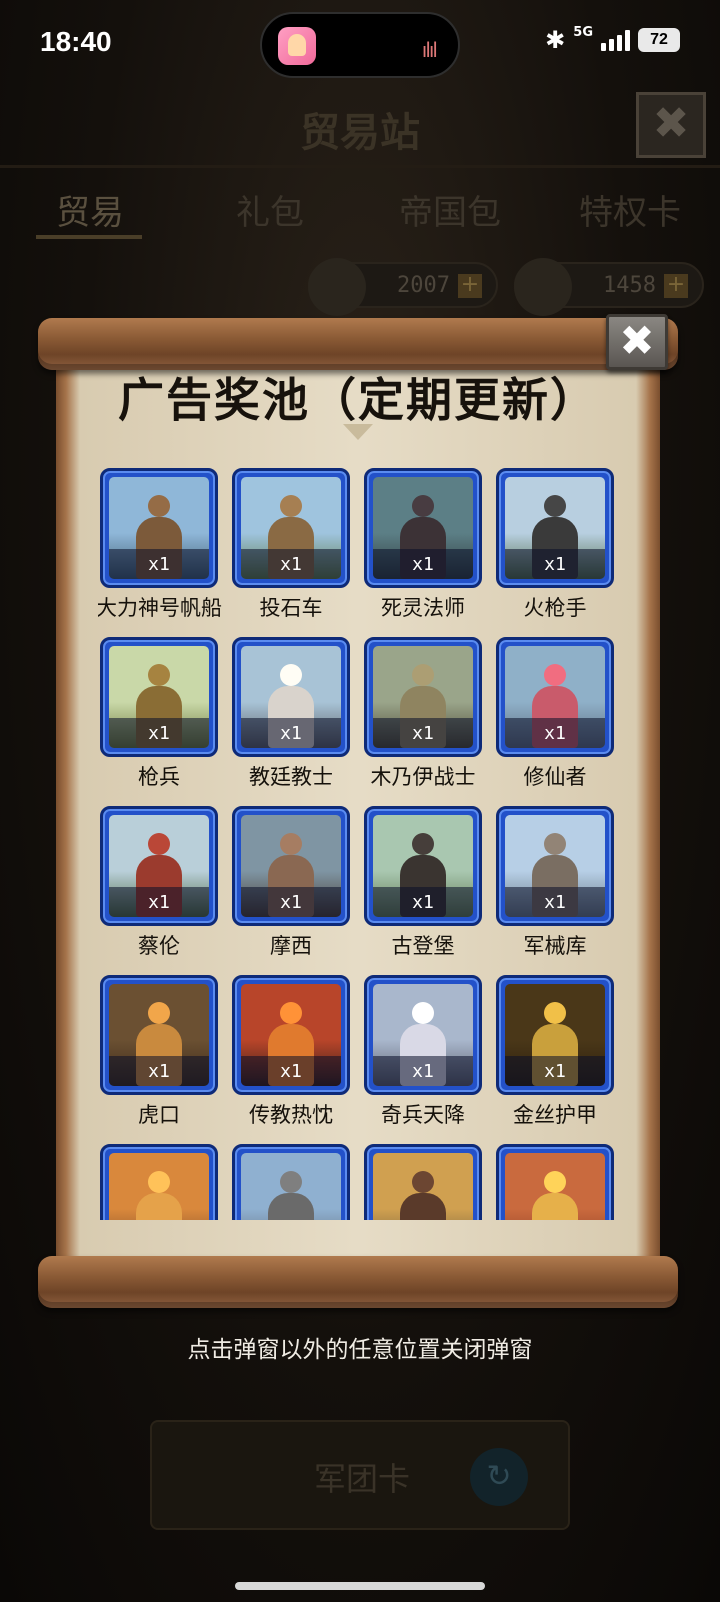 This screenshot has width=720, height=1602. Describe the element at coordinates (423, 285) in the screenshot. I see `currency-medals-value: 2007` at that location.